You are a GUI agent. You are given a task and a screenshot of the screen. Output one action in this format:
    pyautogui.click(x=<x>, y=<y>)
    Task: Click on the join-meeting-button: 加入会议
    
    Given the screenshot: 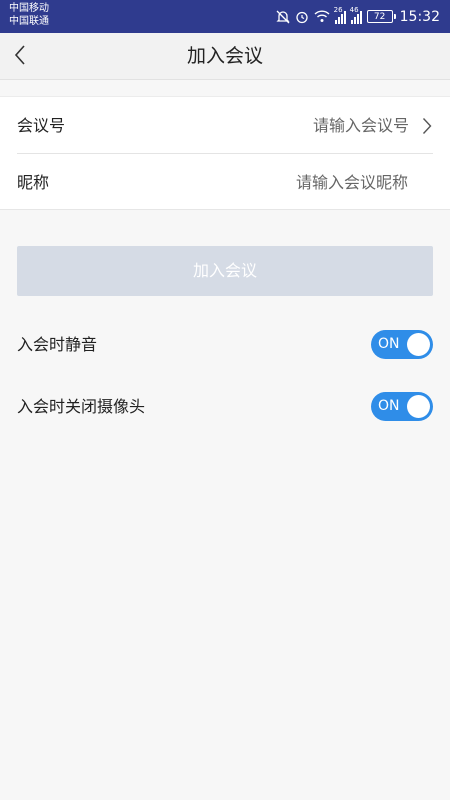 What is the action you would take?
    pyautogui.click(x=225, y=271)
    